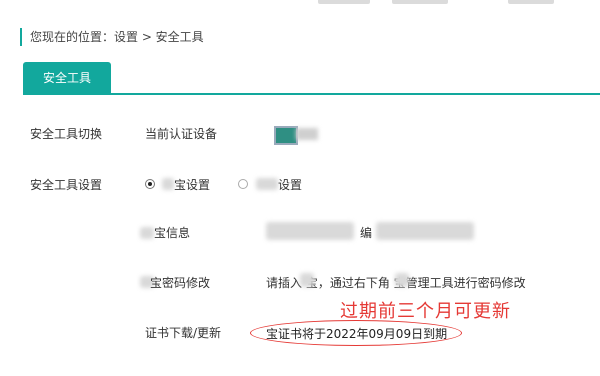 The width and height of the screenshot is (600, 376). What do you see at coordinates (425, 311) in the screenshot?
I see `annotation-text: 过期前三个月可更新` at bounding box center [425, 311].